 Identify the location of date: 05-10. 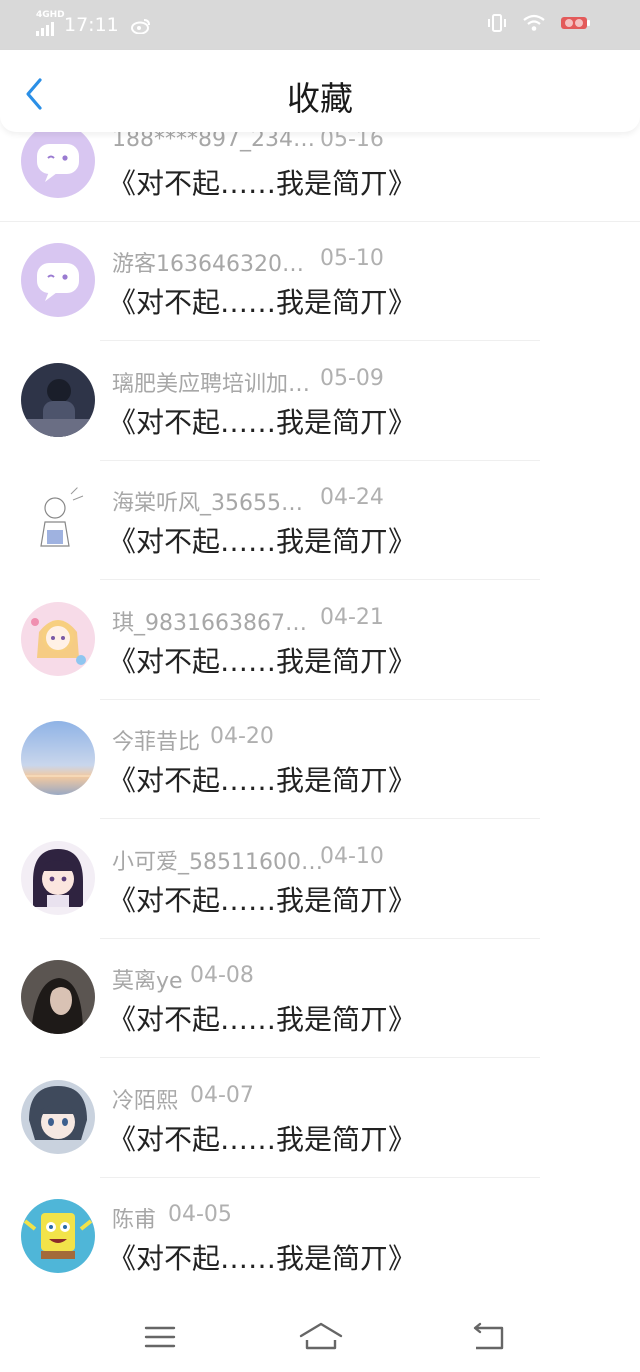
(352, 258).